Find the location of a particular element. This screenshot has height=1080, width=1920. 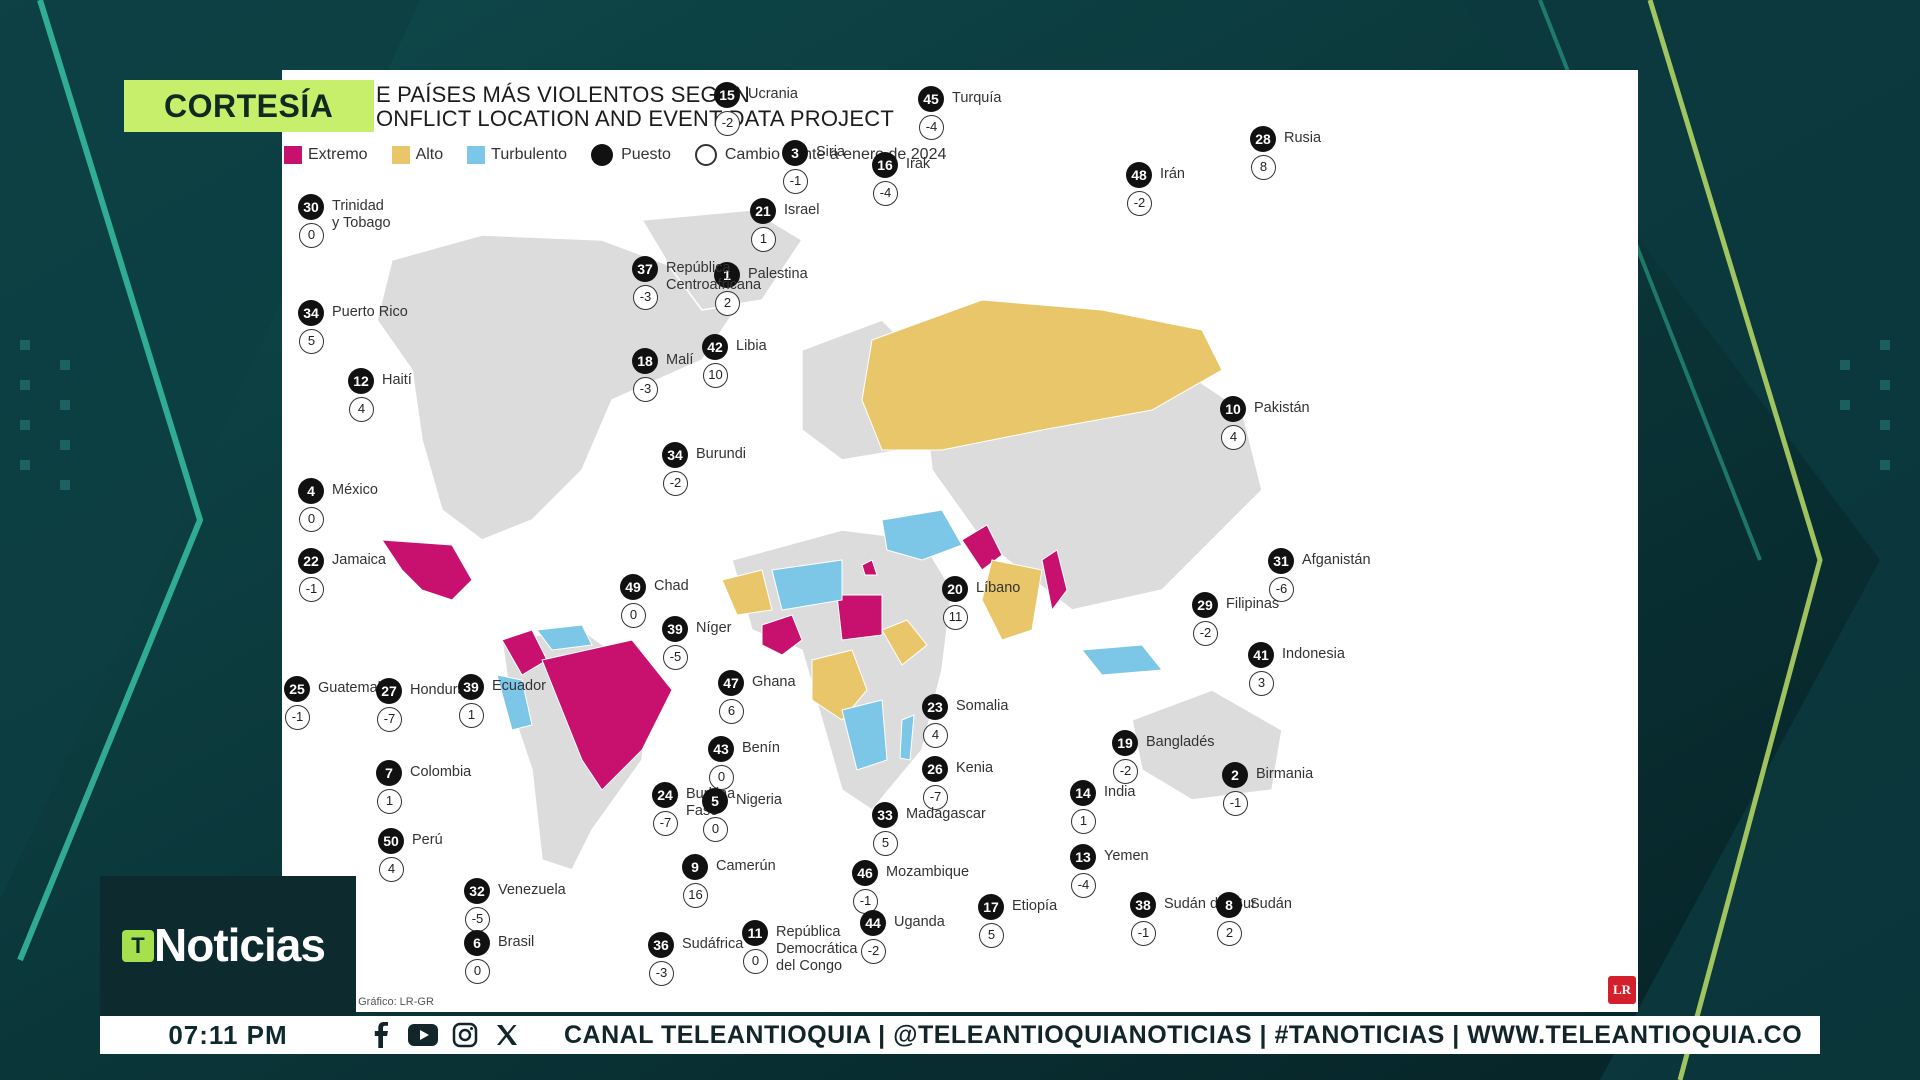

change-badge: 8 is located at coordinates (1263, 167).